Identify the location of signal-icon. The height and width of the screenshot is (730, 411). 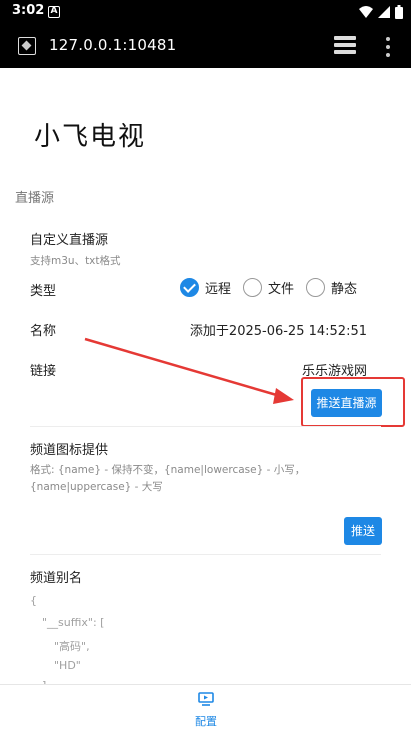
(384, 12).